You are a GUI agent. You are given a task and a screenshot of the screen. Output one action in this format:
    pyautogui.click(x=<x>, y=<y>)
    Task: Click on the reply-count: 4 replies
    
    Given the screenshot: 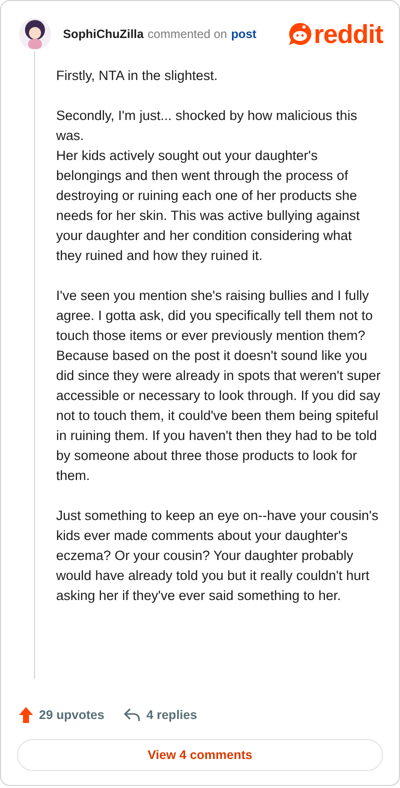 What is the action you would take?
    pyautogui.click(x=172, y=715)
    